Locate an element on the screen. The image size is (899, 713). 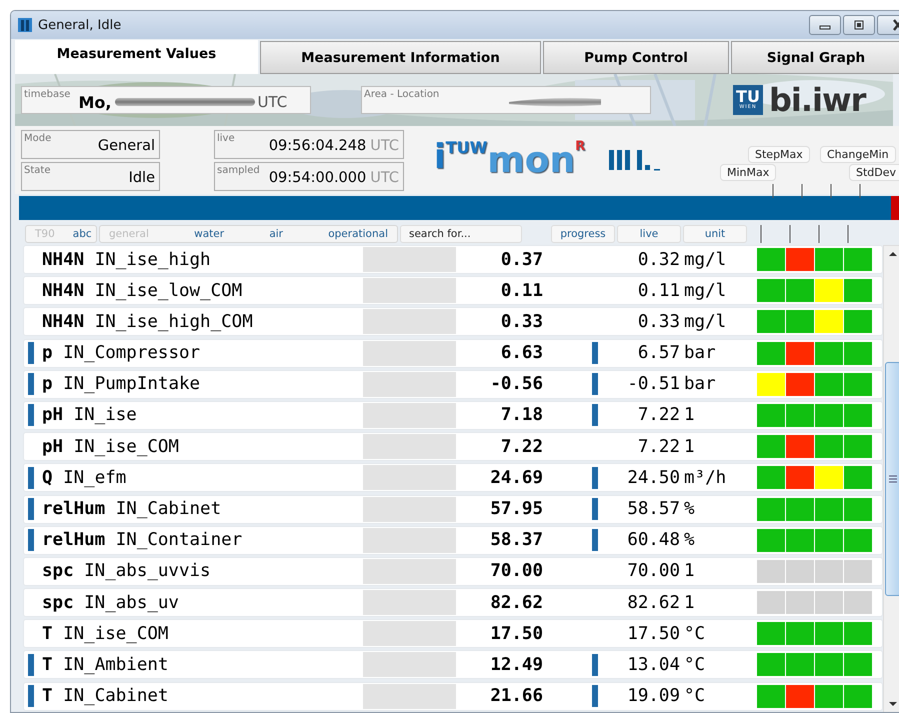
timebase-value: Mo, is located at coordinates (95, 102).